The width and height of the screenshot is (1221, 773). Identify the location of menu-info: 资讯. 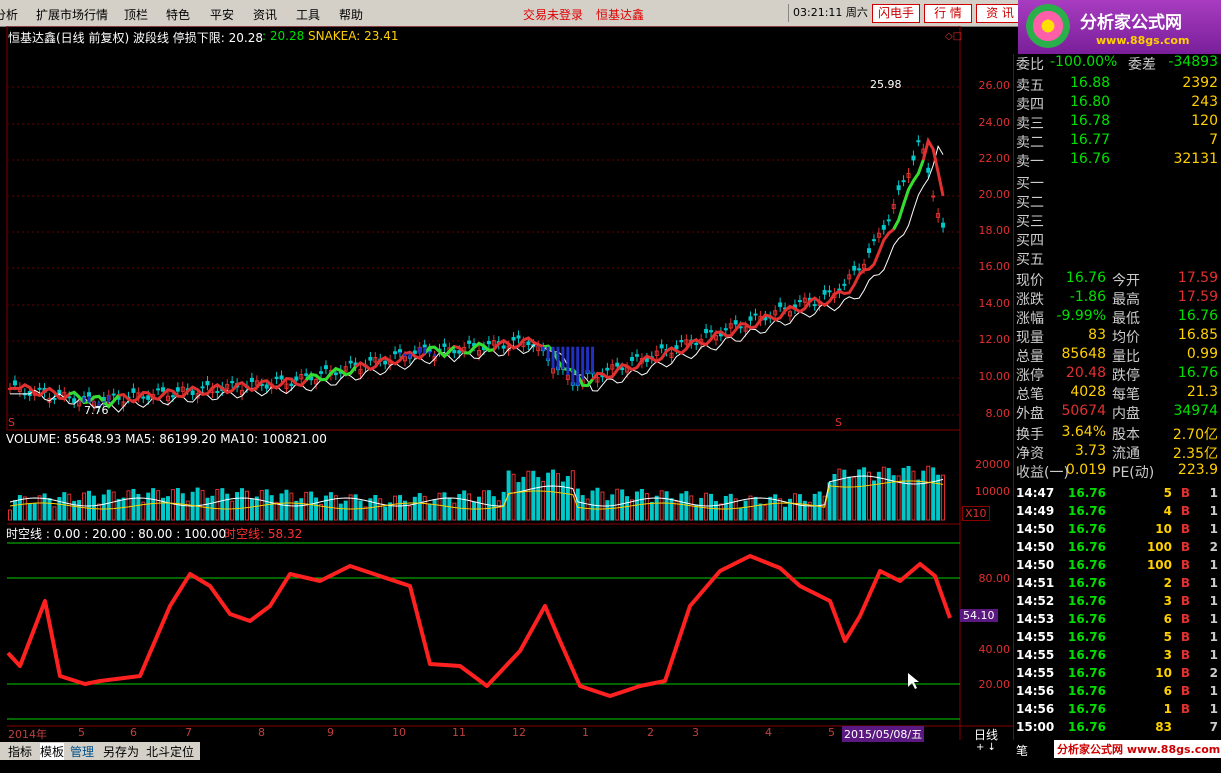
(265, 14).